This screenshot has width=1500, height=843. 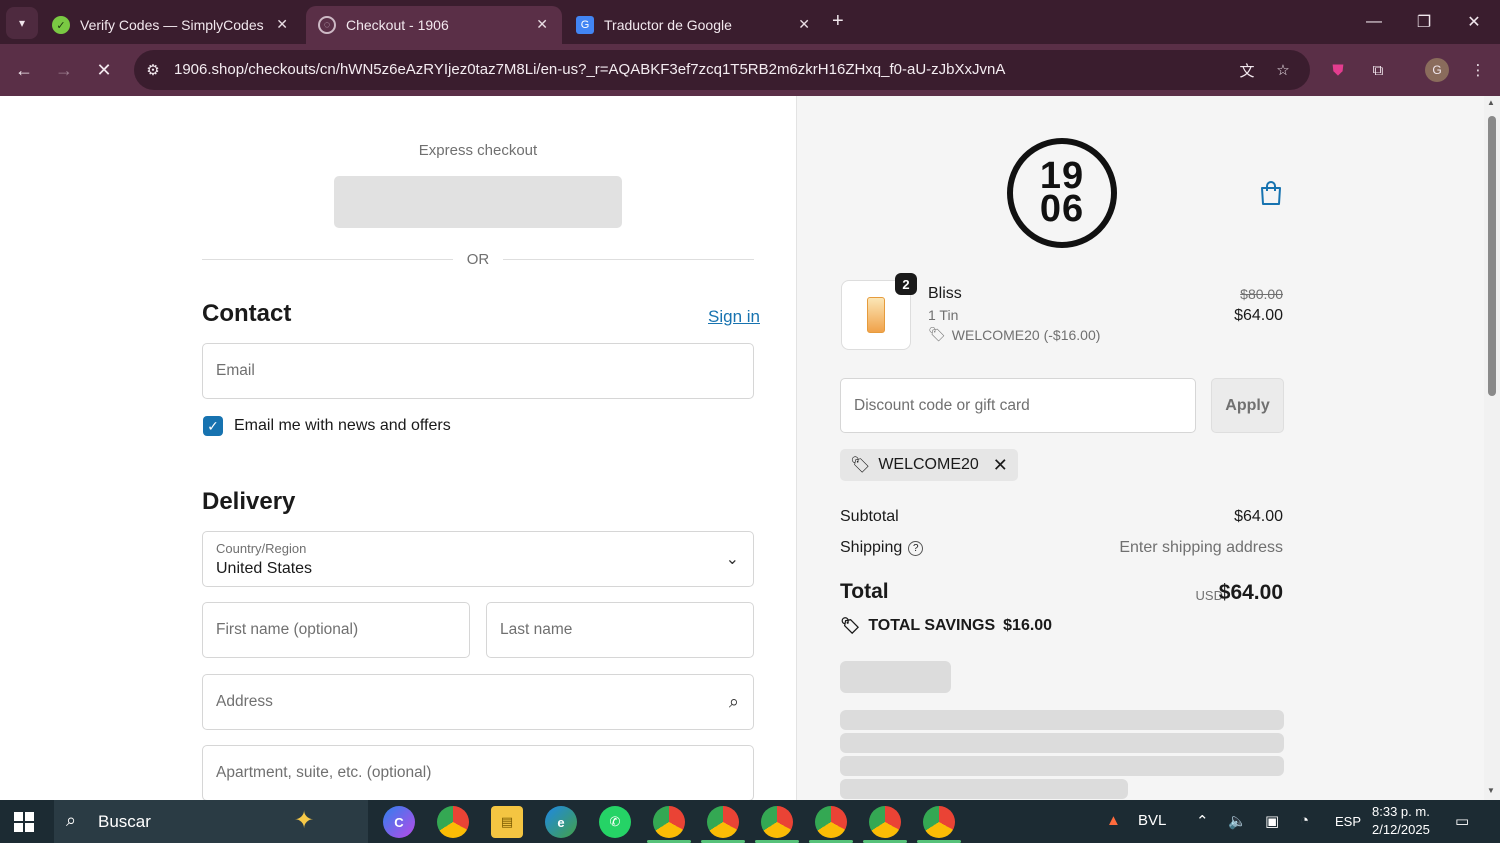 I want to click on country-region-value: United States, so click(x=264, y=568).